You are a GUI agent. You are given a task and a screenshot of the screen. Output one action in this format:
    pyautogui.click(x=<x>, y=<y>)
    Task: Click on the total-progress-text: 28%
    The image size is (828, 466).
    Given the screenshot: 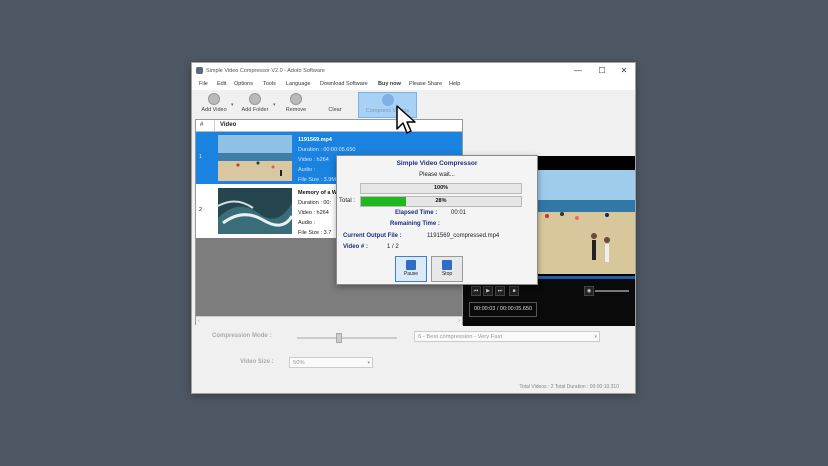 What is the action you would take?
    pyautogui.click(x=441, y=201)
    